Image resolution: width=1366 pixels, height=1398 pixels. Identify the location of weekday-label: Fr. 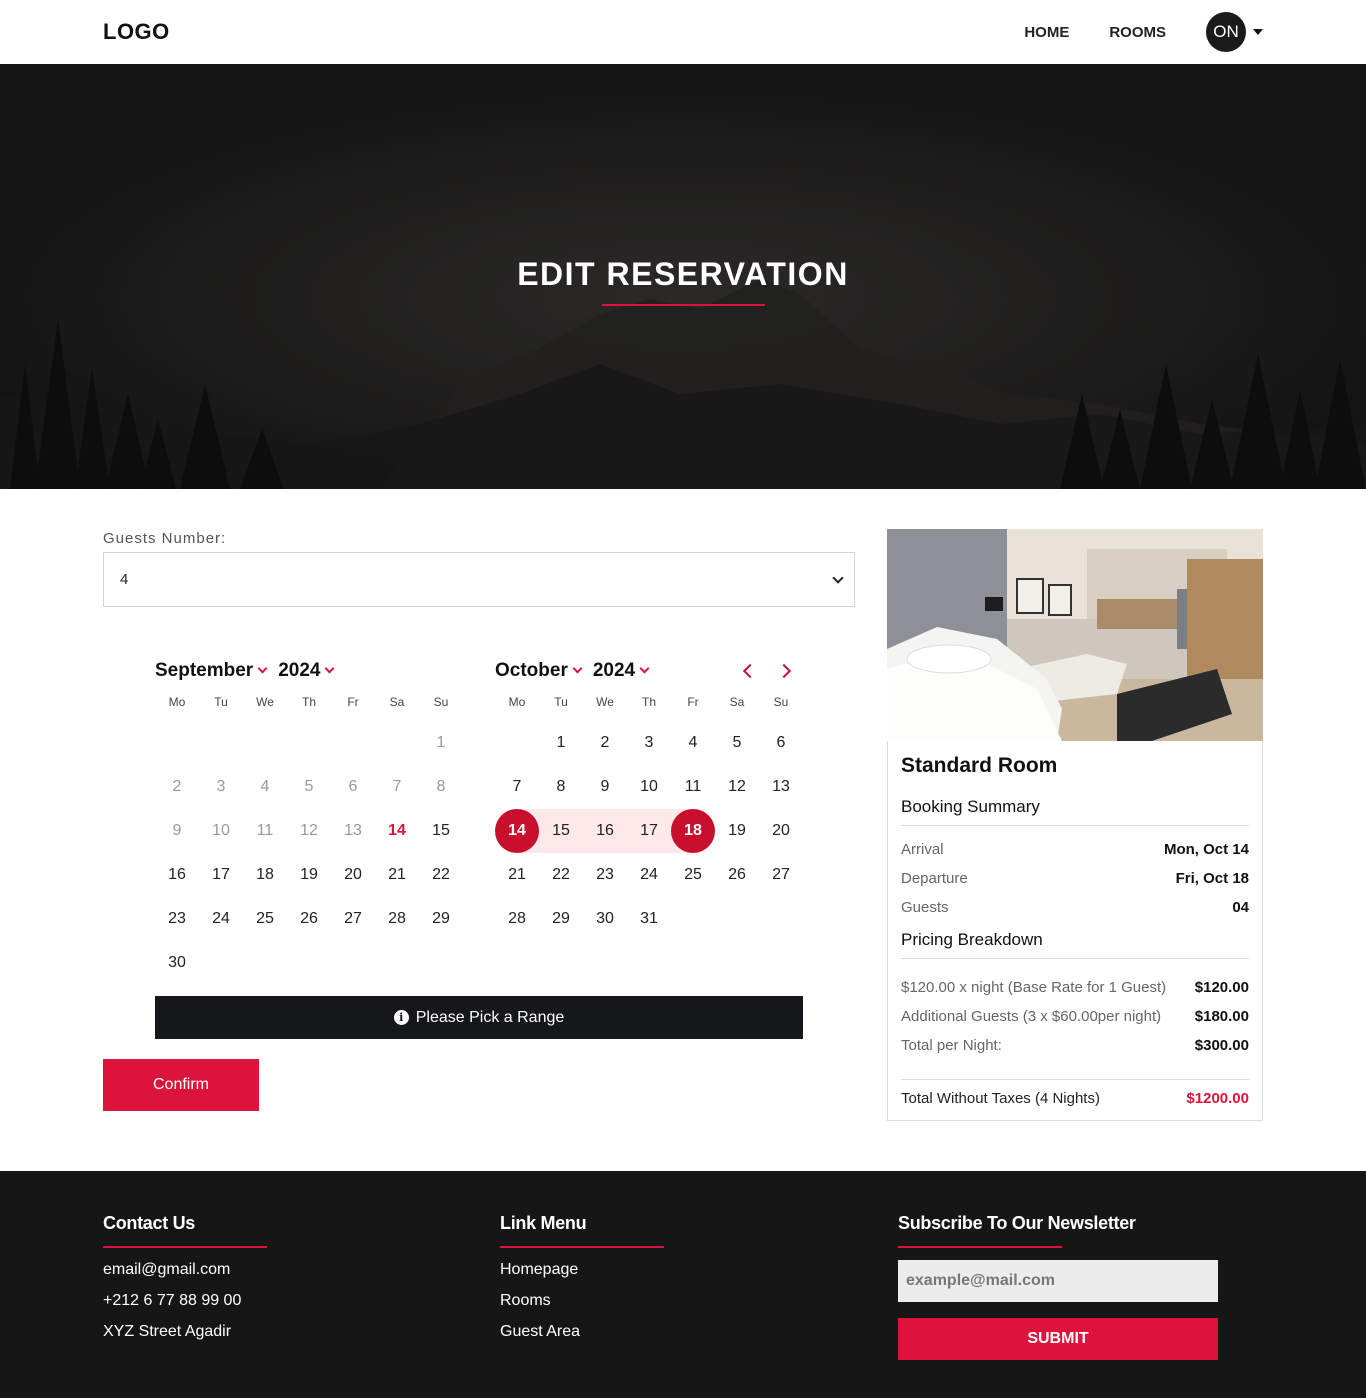
(353, 702).